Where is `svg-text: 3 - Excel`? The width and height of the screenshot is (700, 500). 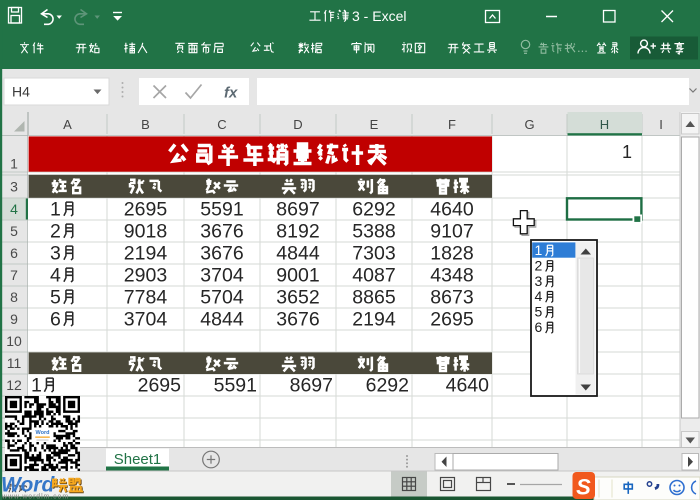
svg-text: 3 - Excel is located at coordinates (379, 16).